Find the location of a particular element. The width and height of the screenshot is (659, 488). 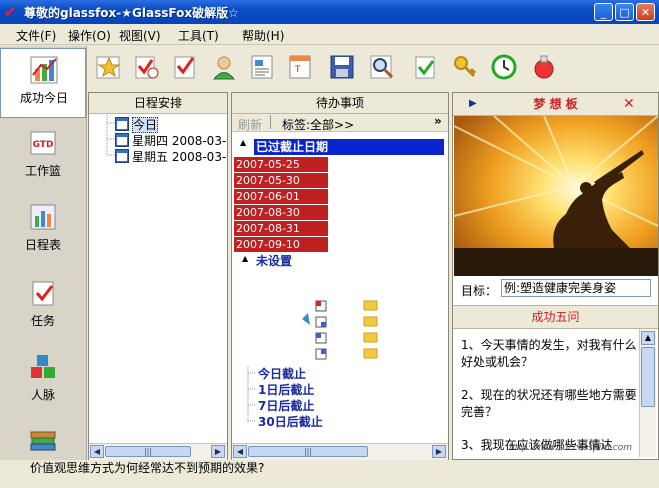

cubes-icon is located at coordinates (43, 366).